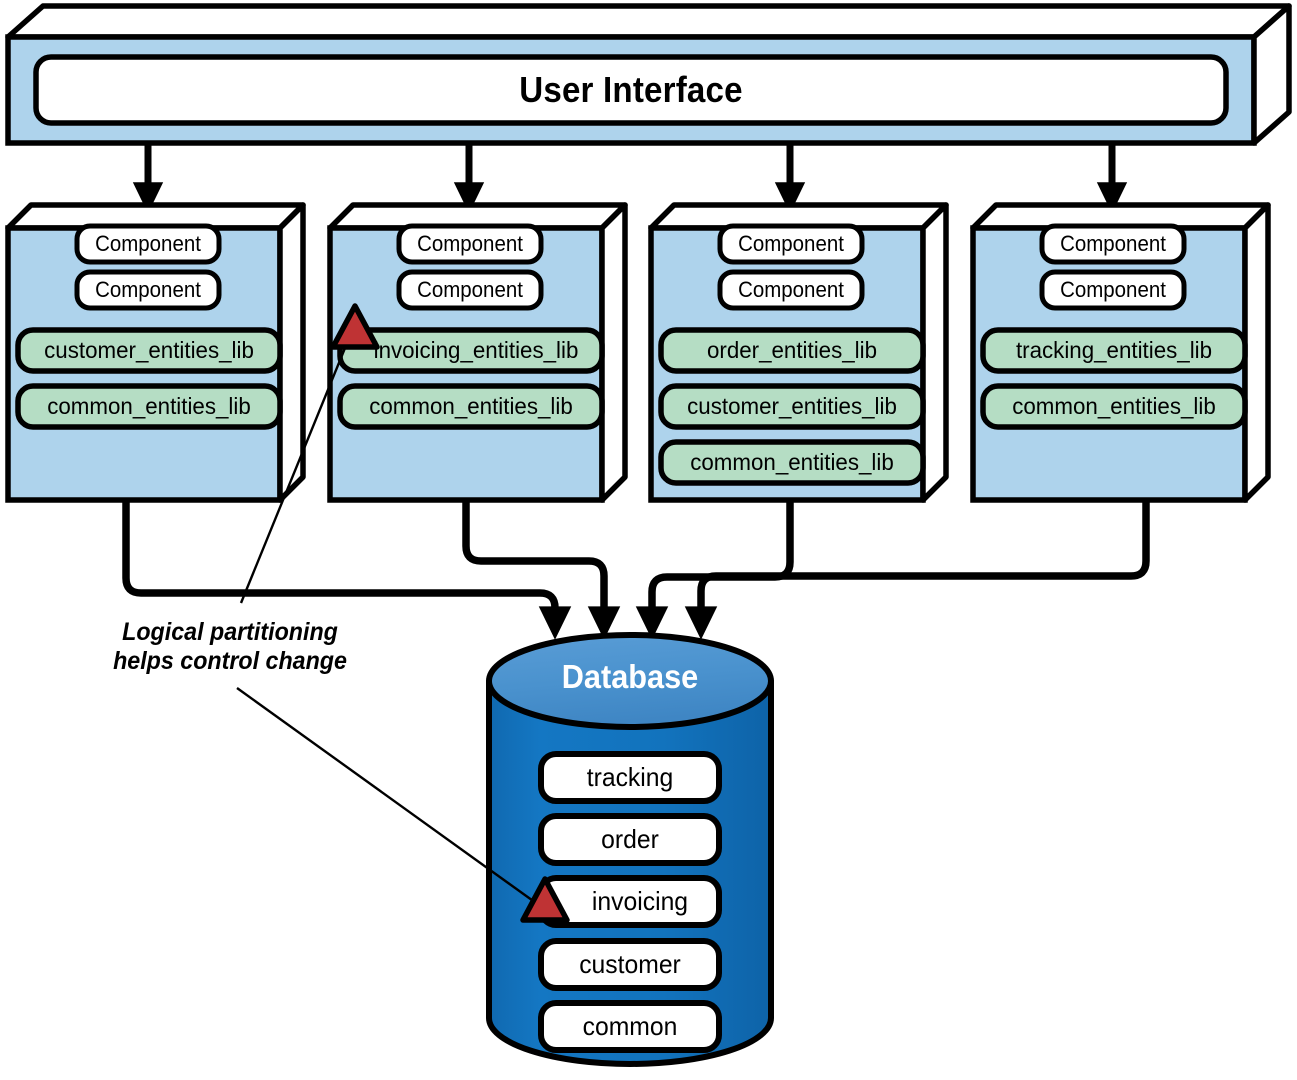 This screenshot has width=1297, height=1080. Describe the element at coordinates (648, 21) in the screenshot. I see `ui-top-face` at that location.